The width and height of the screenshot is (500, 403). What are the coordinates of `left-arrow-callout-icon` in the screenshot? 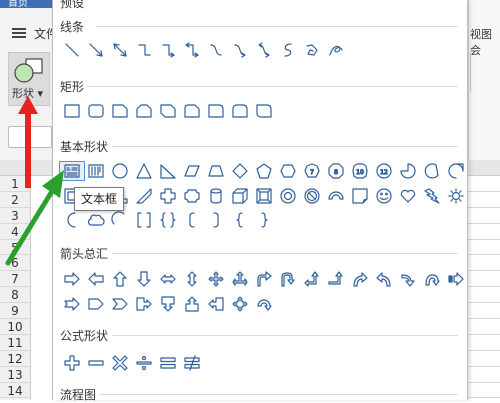 It's located at (216, 304).